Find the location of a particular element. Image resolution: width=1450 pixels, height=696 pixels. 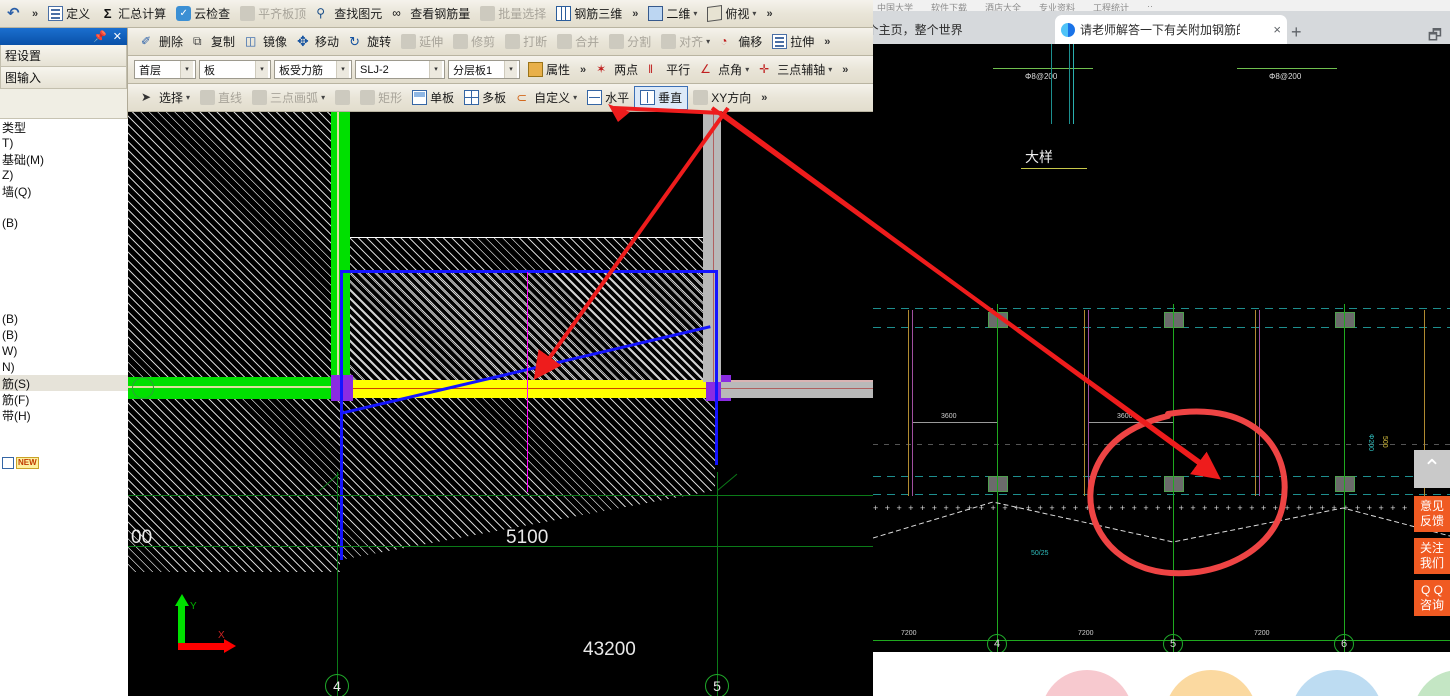

panel-tab-settings: 程设置 is located at coordinates (63, 56).